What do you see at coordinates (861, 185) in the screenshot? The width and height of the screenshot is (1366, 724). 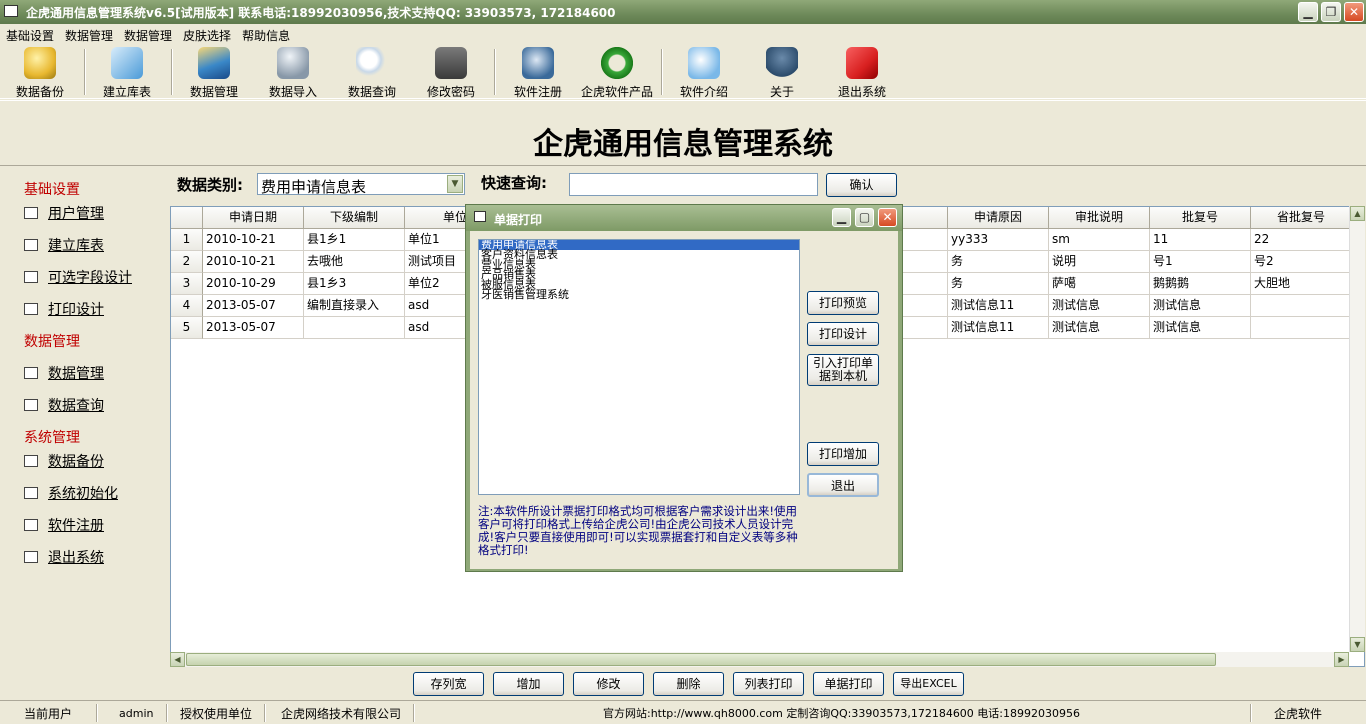 I see `confirm-button: 确认` at bounding box center [861, 185].